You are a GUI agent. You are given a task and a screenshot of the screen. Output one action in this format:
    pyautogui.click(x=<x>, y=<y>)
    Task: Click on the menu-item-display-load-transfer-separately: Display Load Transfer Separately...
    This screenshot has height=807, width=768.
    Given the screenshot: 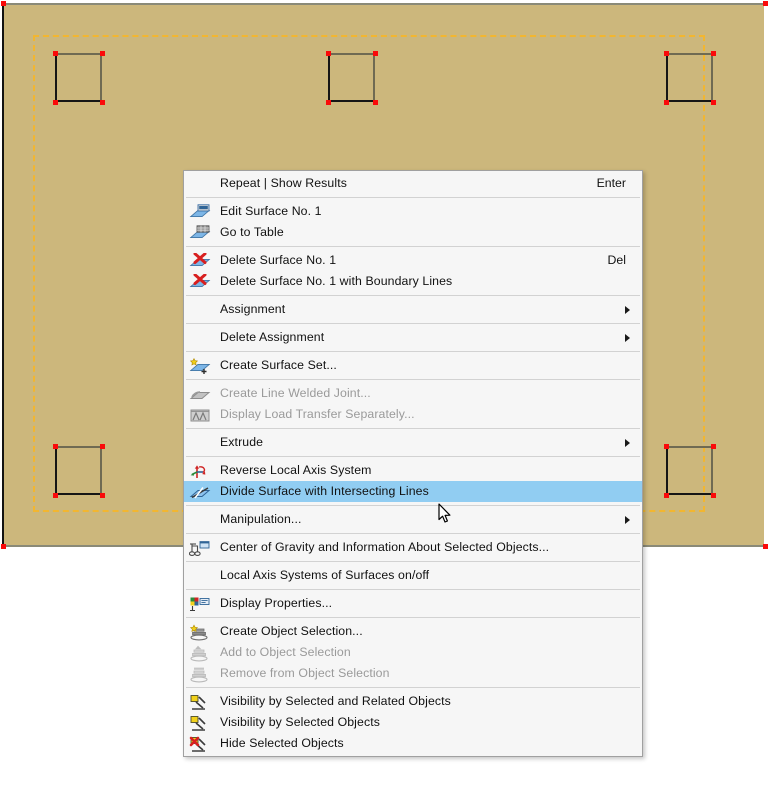 What is the action you would take?
    pyautogui.click(x=413, y=414)
    